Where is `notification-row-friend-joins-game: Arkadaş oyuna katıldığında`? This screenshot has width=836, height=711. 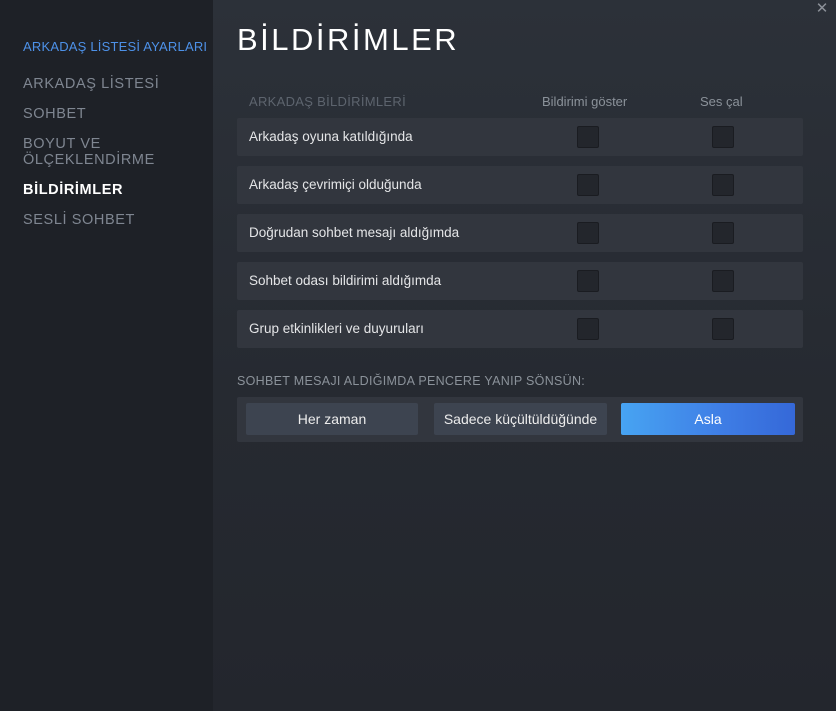 notification-row-friend-joins-game: Arkadaş oyuna katıldığında is located at coordinates (520, 137).